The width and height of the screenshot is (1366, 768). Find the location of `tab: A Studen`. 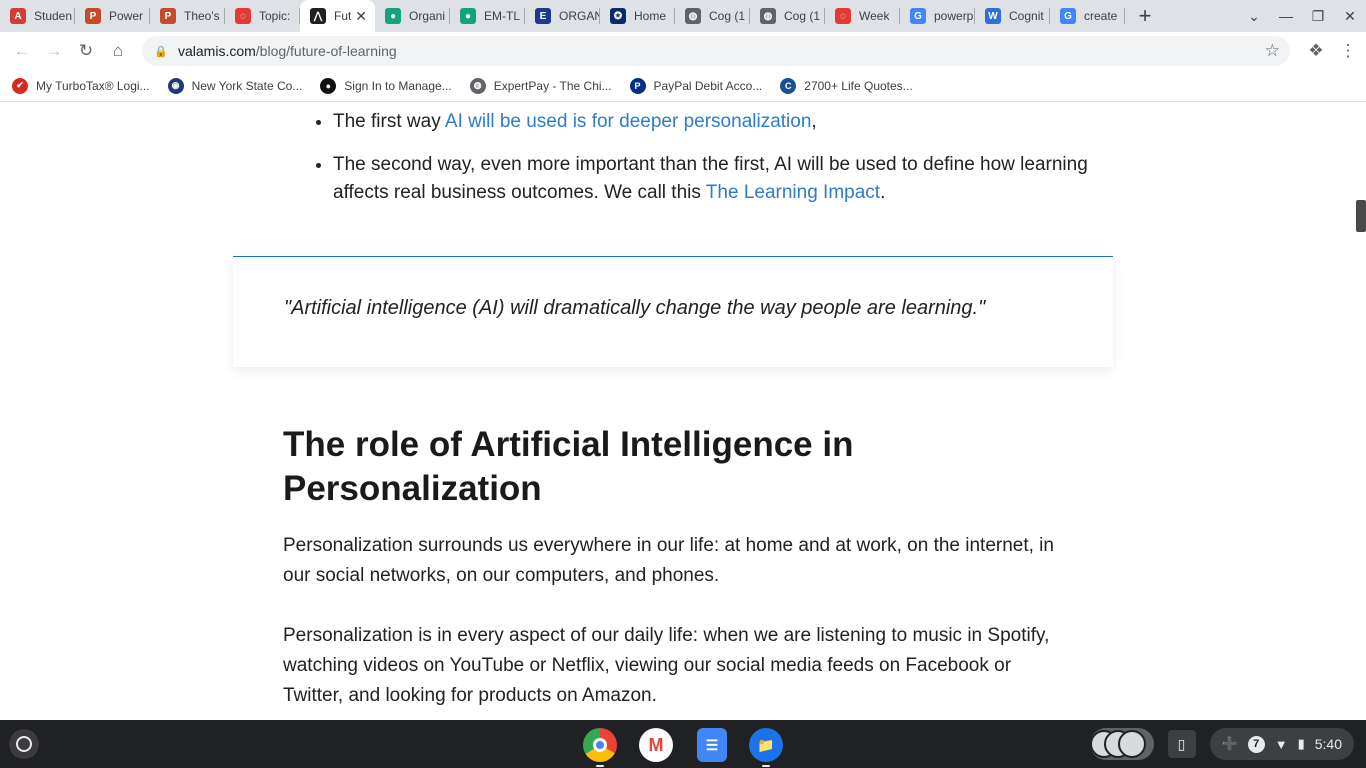

tab: A Studen is located at coordinates (37, 16).